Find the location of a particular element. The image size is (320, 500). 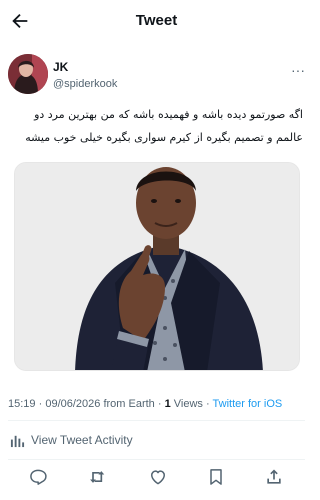

reply-button is located at coordinates (38, 477).